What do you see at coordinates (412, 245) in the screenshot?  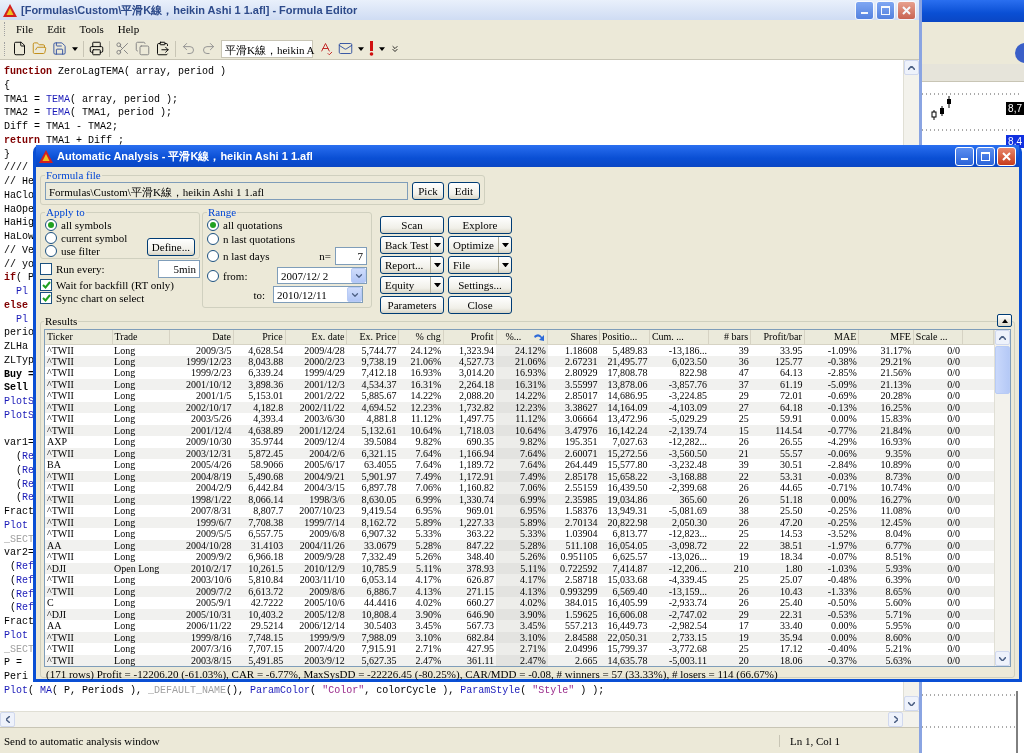 I see `split-button: Back Test` at bounding box center [412, 245].